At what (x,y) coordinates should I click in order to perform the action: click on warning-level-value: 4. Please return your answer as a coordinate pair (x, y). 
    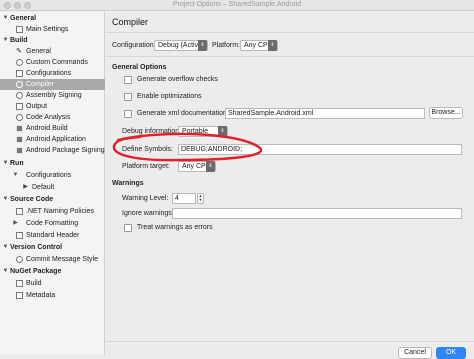
    Looking at the image, I should click on (177, 198).